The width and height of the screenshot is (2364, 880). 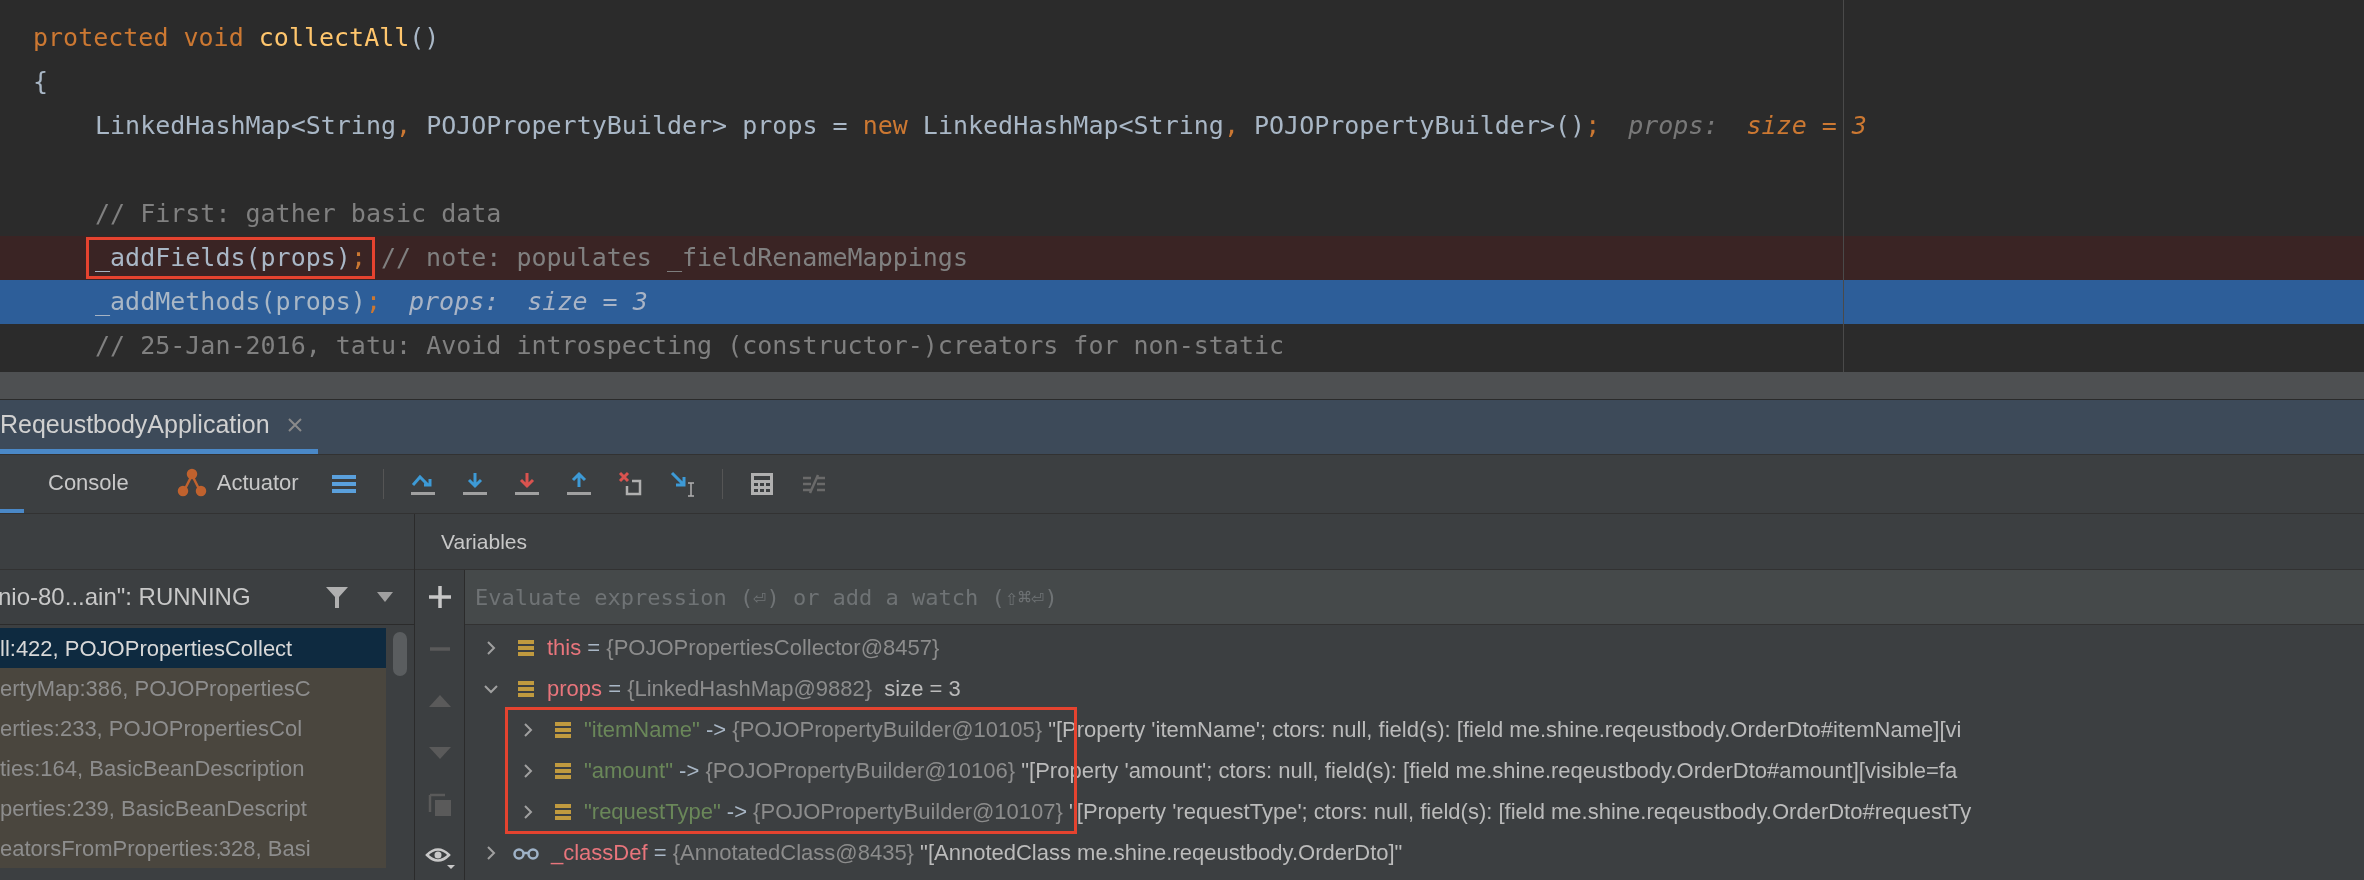 I want to click on code-line: LinkedHashMap<String, POJOPropertyBuilder> props = new LinkedHashMap<String, POJOPropertyBuilder>();, so click(x=848, y=126).